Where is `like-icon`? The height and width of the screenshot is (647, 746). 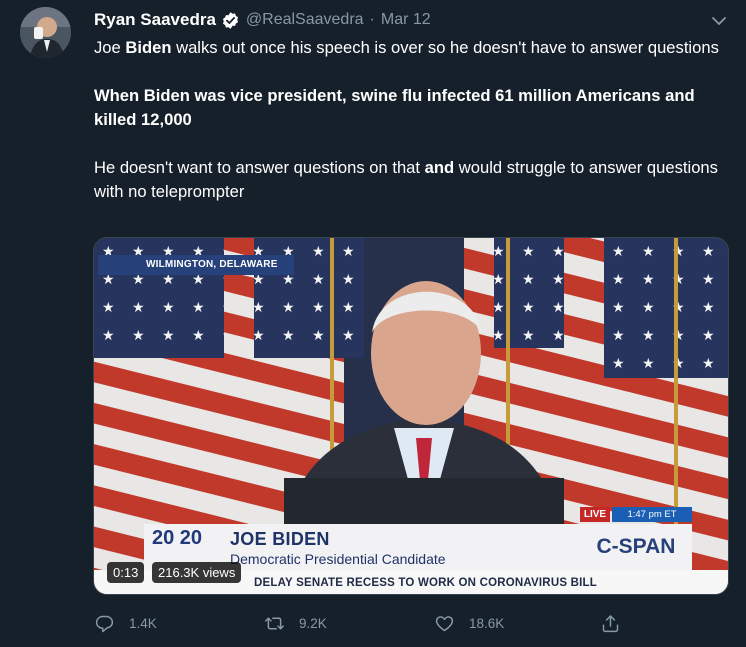
like-icon is located at coordinates (444, 623).